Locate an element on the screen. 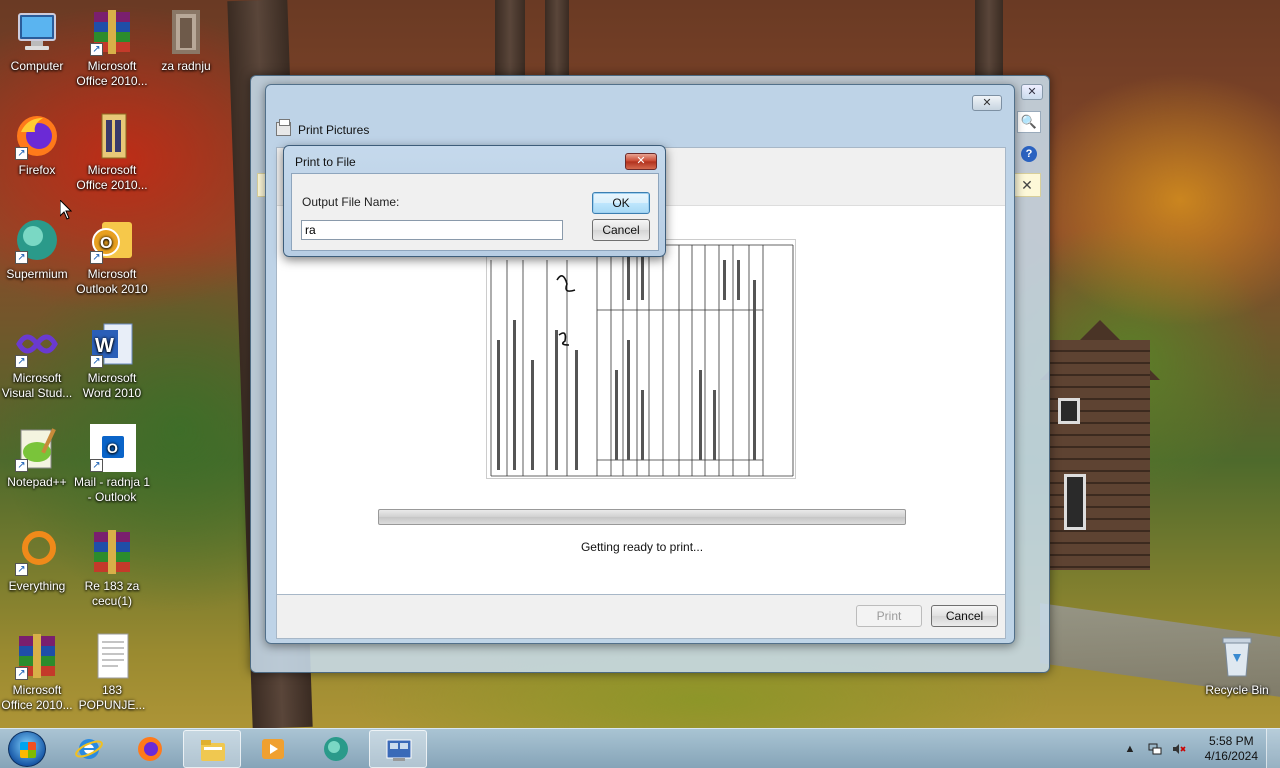 The image size is (1280, 768). print-button: Print is located at coordinates (889, 616).